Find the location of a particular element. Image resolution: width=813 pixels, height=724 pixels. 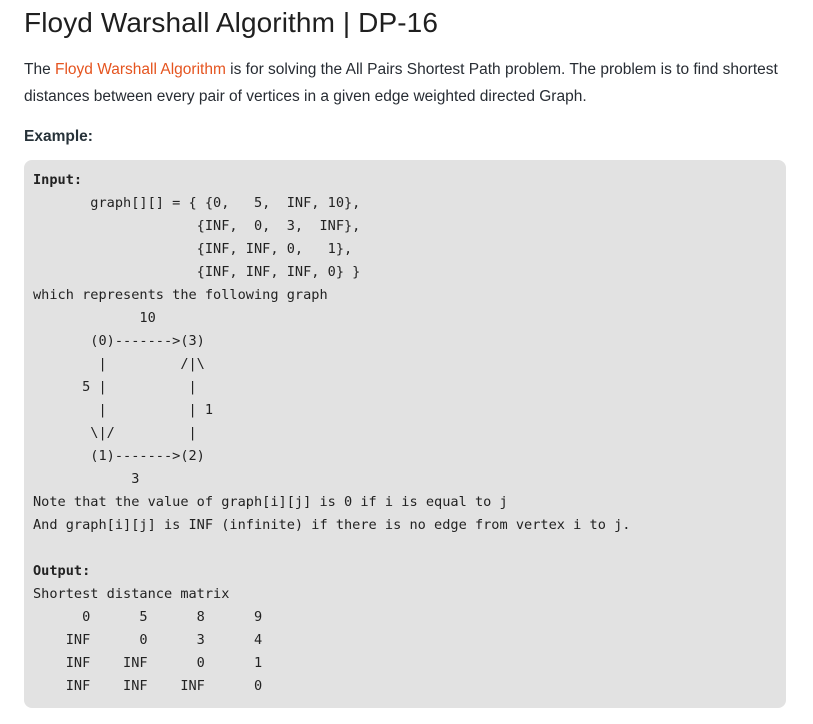

code-line: {INF, 0, 3, INF}, is located at coordinates (197, 226).